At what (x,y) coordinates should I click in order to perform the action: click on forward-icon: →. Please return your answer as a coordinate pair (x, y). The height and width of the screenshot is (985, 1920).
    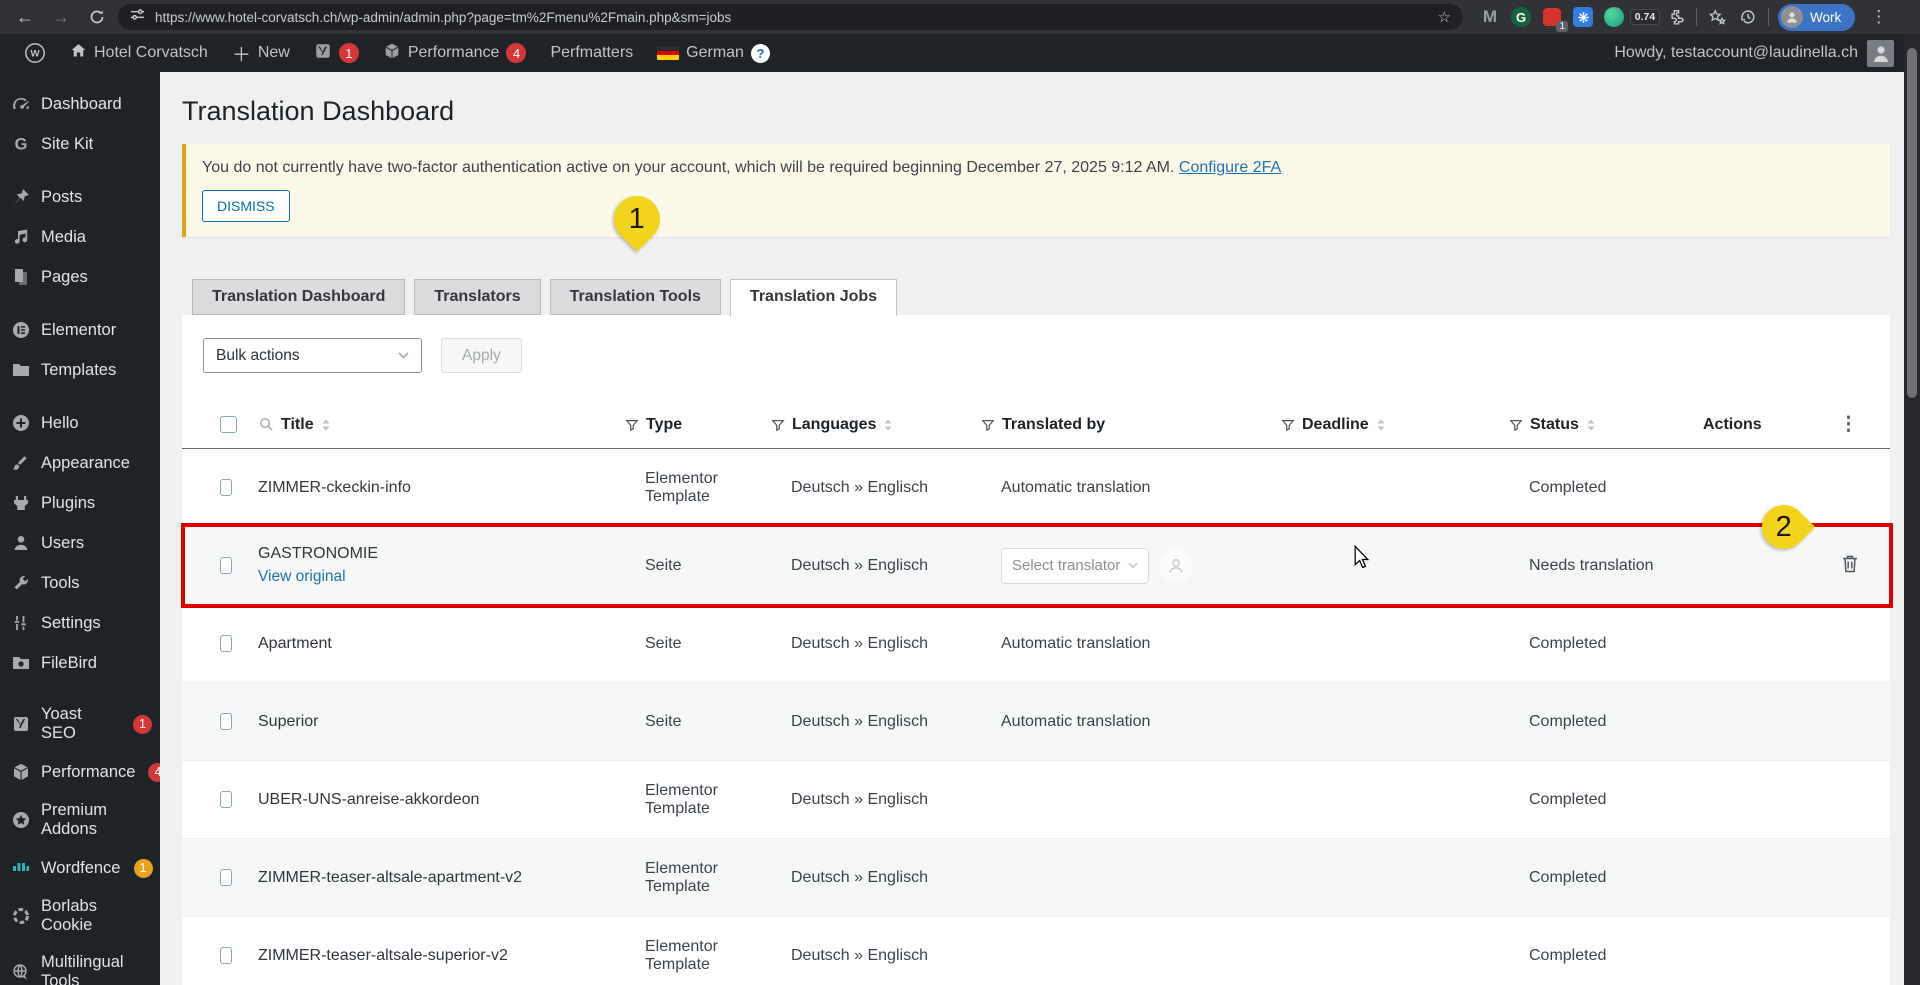
    Looking at the image, I should click on (61, 17).